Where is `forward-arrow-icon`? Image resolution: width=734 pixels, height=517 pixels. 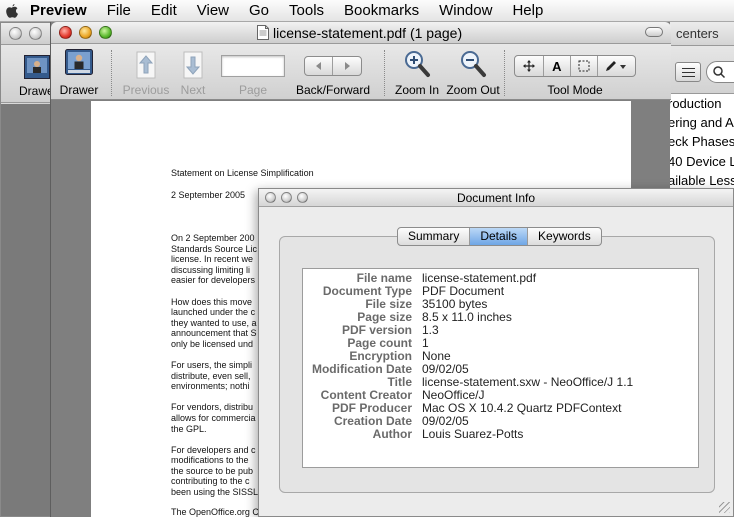
forward-arrow-icon is located at coordinates (347, 66).